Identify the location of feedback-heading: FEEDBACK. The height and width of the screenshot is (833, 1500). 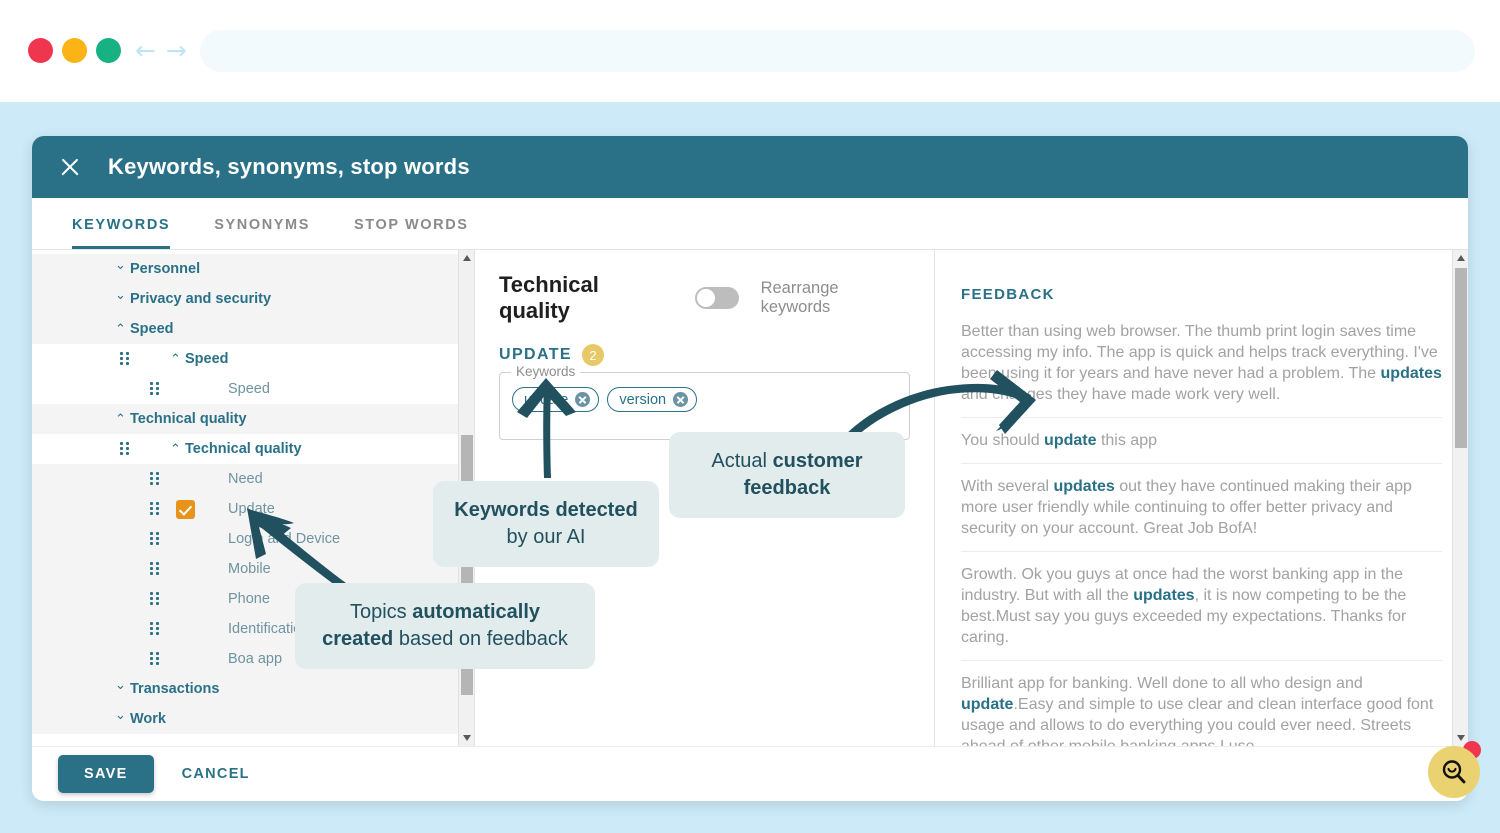
(1008, 294).